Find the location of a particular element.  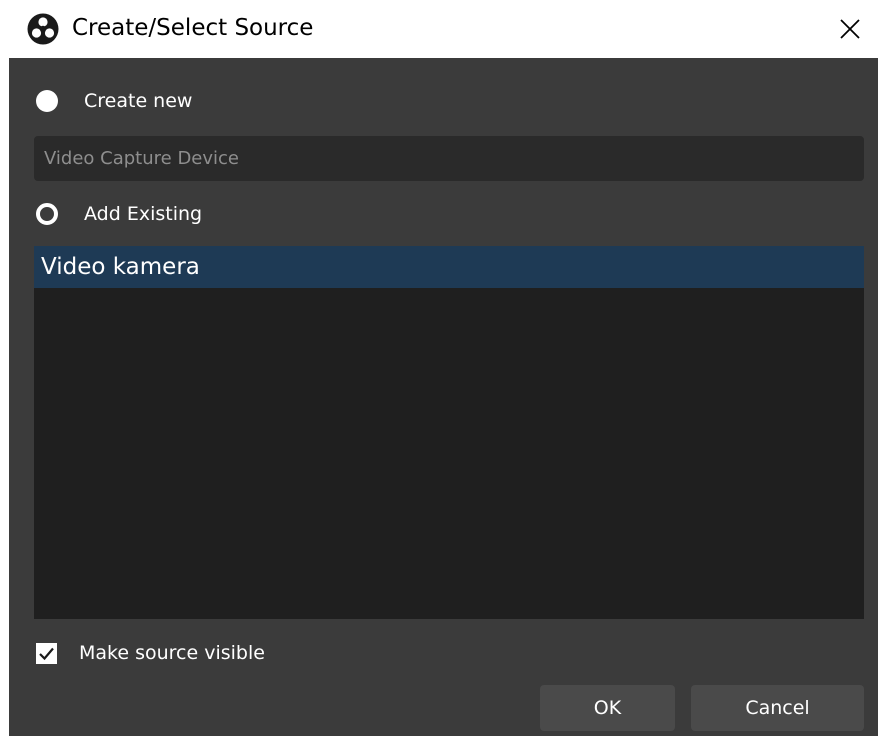

add-existing-option: Add Existing is located at coordinates (119, 214).